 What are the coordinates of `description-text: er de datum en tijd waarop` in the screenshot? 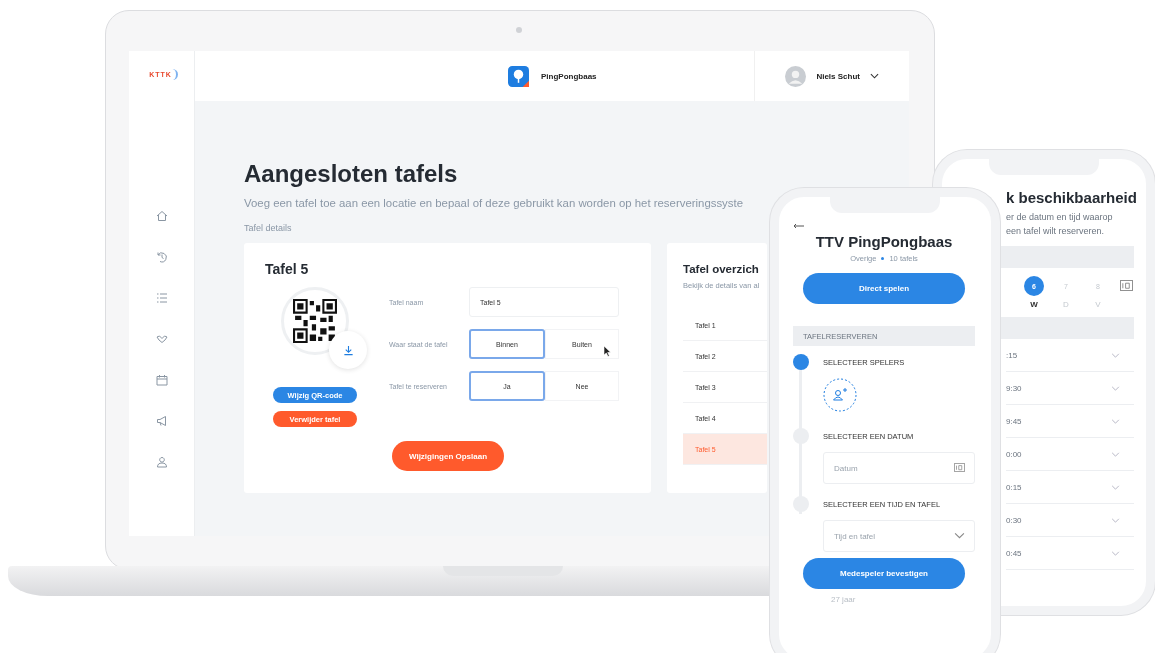 It's located at (1060, 217).